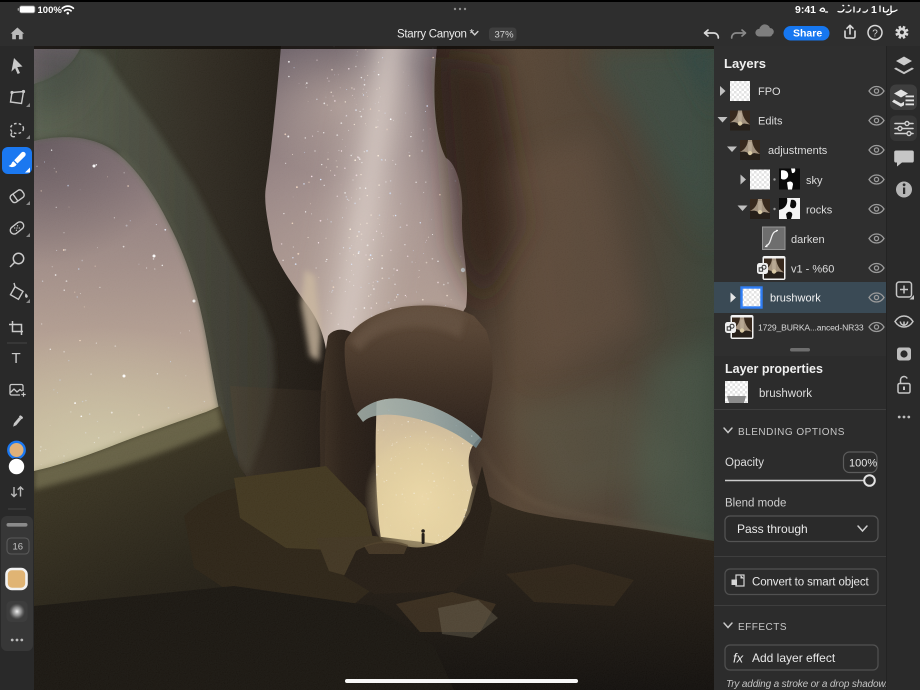 Image resolution: width=920 pixels, height=690 pixels. I want to click on svg-text: Pass through, so click(772, 529).